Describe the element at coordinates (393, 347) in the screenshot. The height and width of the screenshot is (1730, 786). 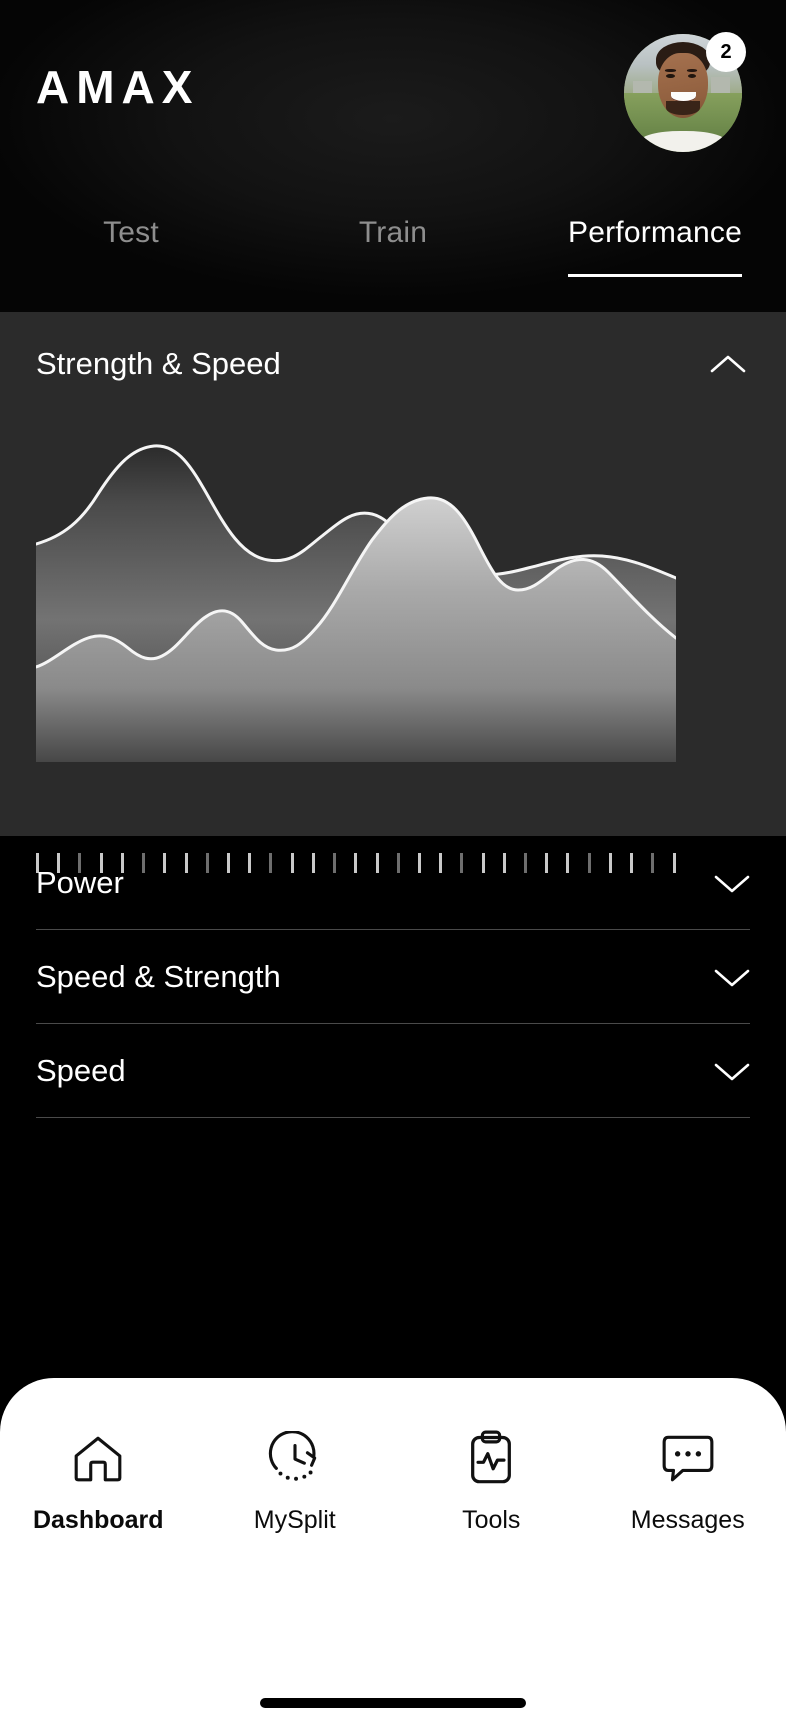
I see `section-header-strength-speed: Strength & Speed` at that location.